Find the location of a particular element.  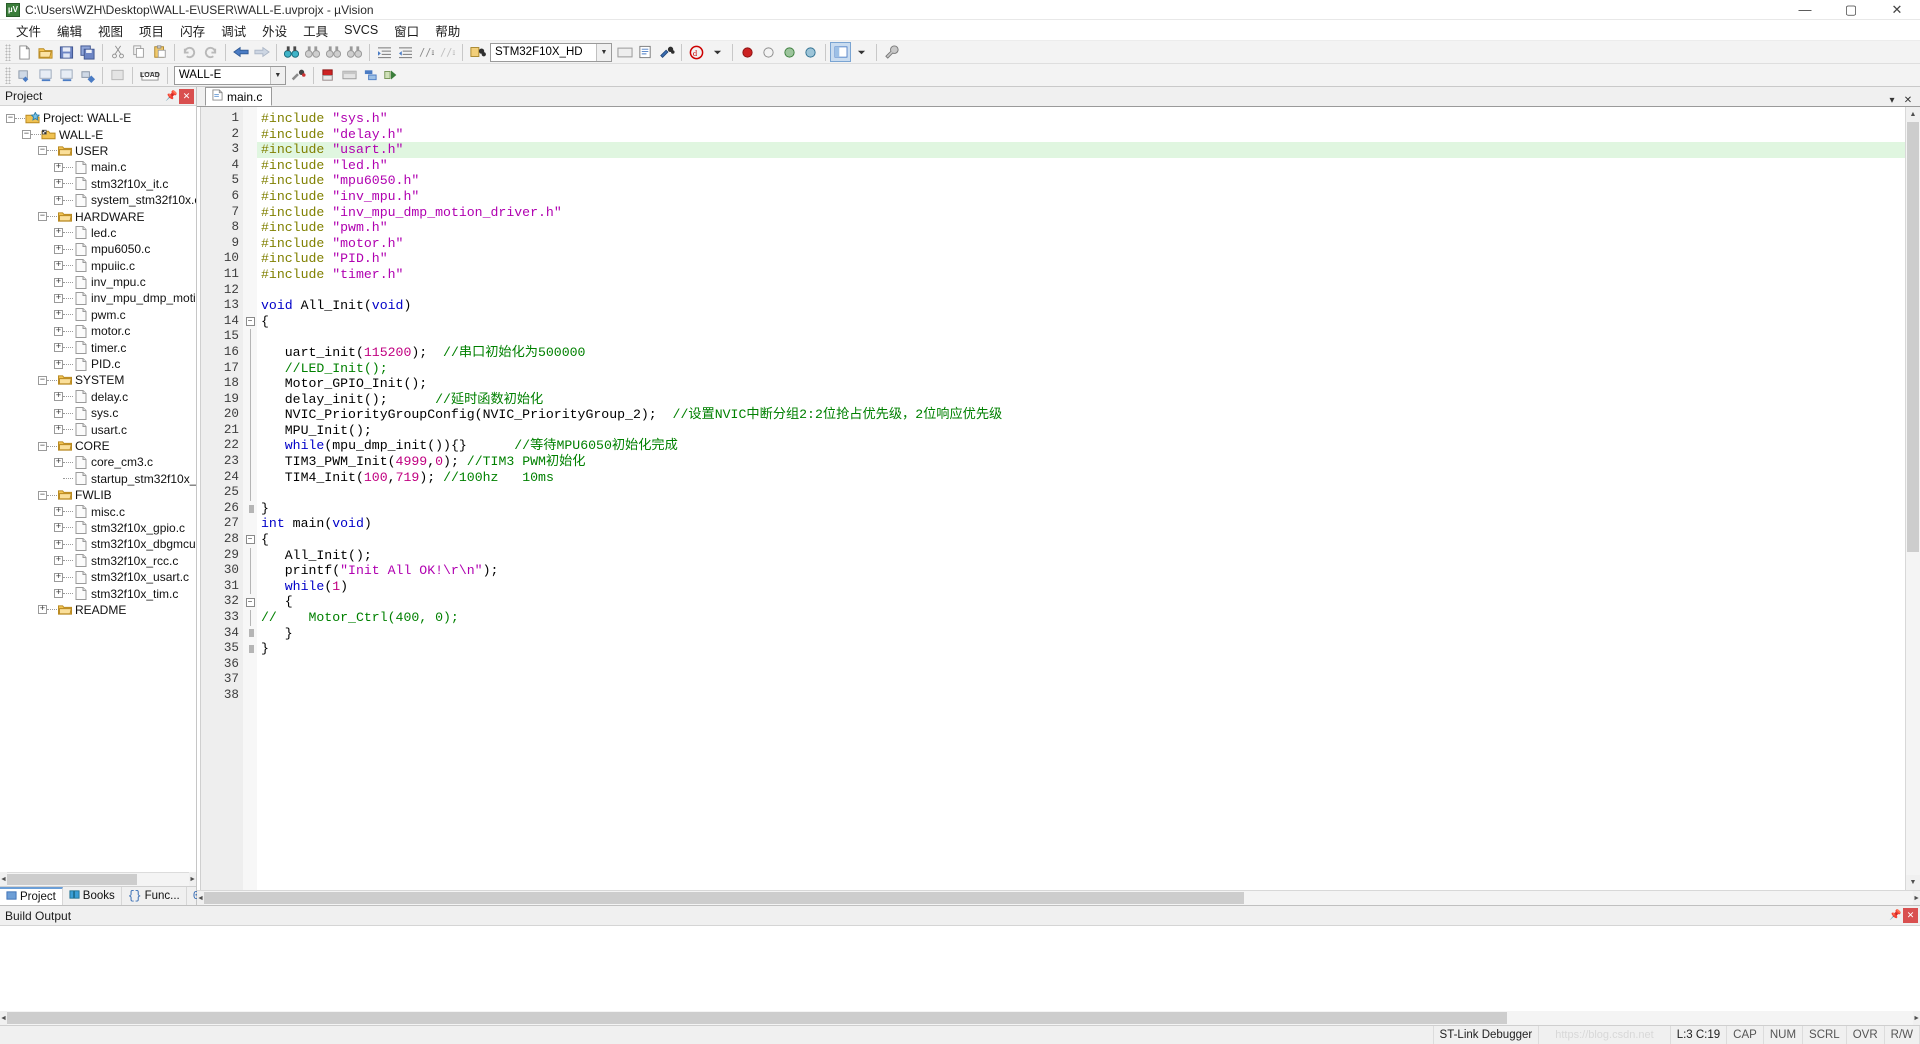

close-button: ✕ is located at coordinates (1897, 9).